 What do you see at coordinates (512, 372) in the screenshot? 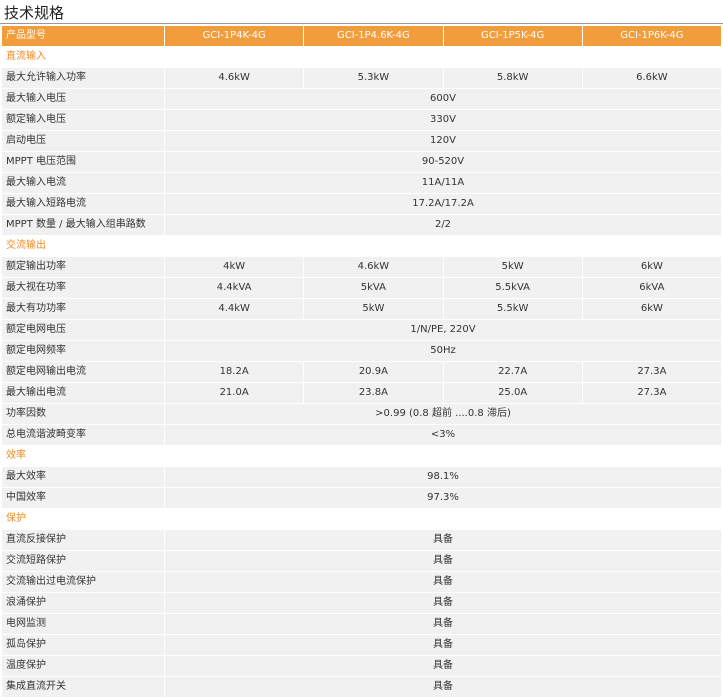
I see `row-value: 22.7A` at bounding box center [512, 372].